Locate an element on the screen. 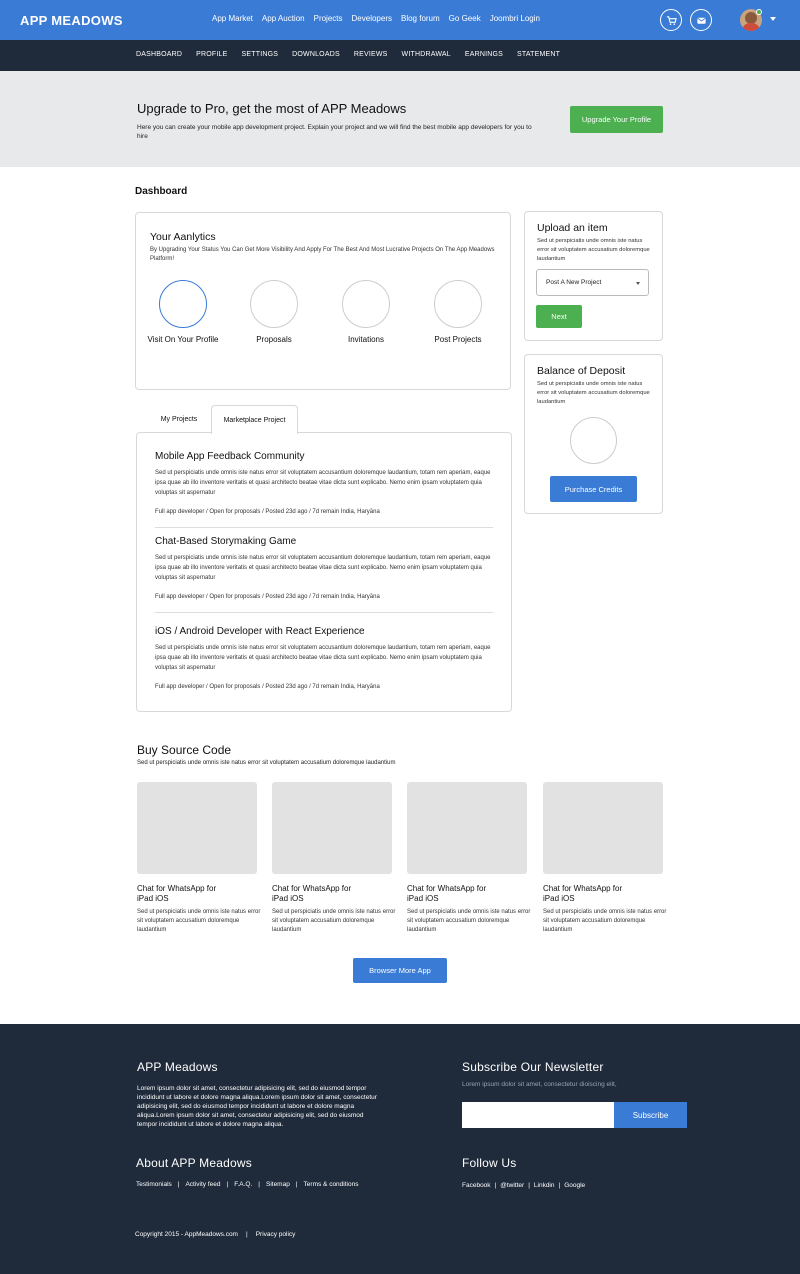 The width and height of the screenshot is (800, 1274). messages-button is located at coordinates (701, 20).